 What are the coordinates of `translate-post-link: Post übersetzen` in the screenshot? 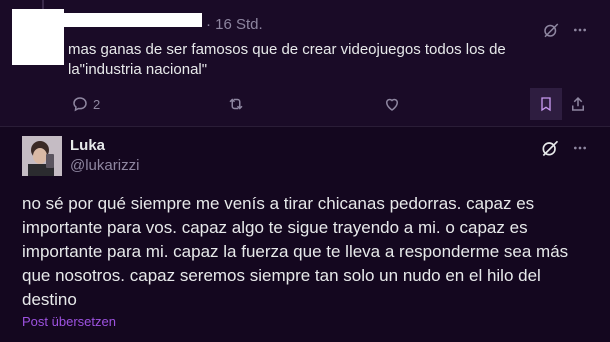 It's located at (69, 321).